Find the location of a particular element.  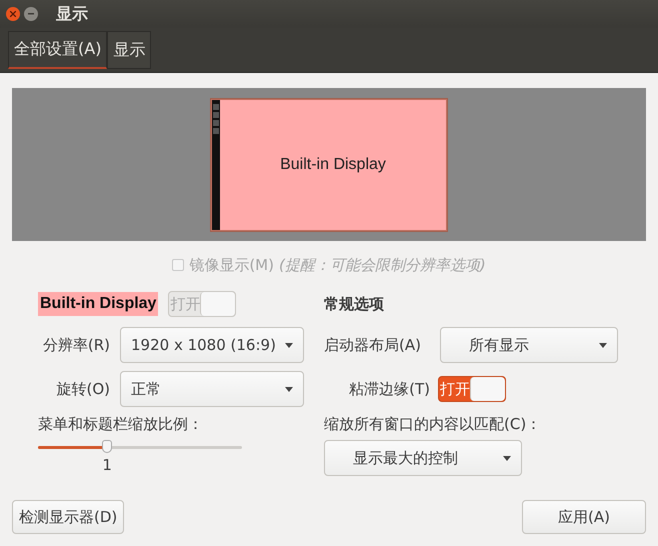

fit-dropdown: 显示最大的控制 is located at coordinates (423, 458).